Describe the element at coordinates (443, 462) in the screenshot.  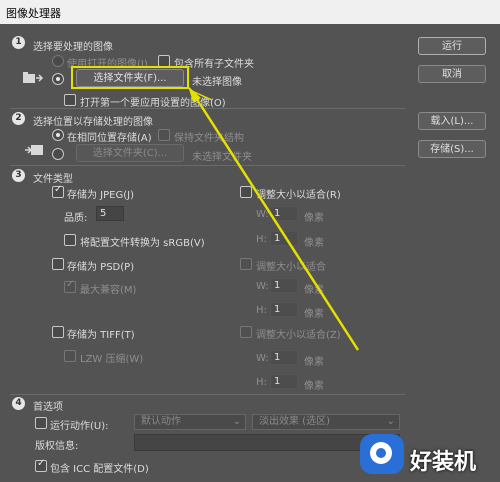
I see `watermark-text: 好装机` at that location.